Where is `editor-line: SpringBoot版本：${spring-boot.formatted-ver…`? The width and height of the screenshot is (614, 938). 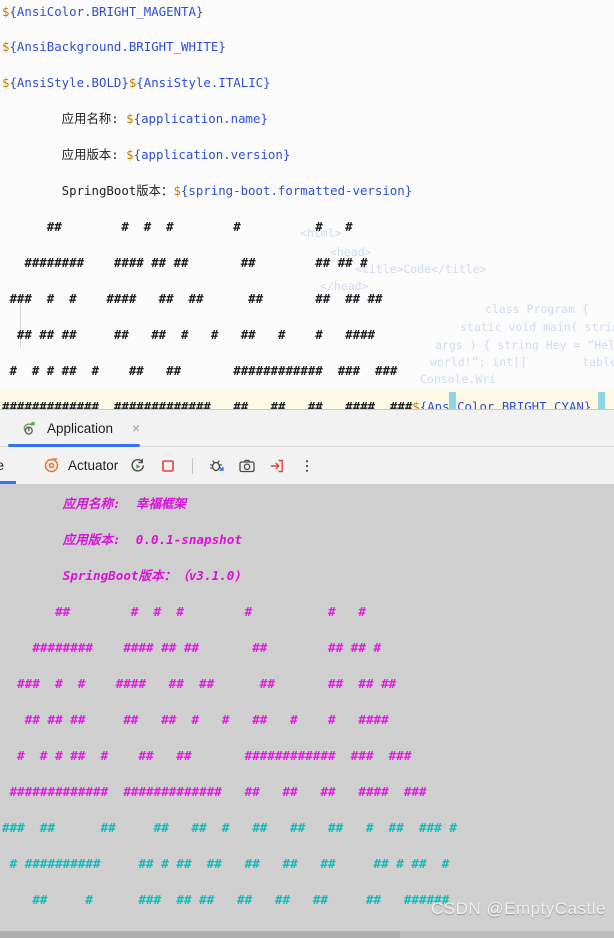 editor-line: SpringBoot版本：${spring-boot.formatted-ver… is located at coordinates (307, 191).